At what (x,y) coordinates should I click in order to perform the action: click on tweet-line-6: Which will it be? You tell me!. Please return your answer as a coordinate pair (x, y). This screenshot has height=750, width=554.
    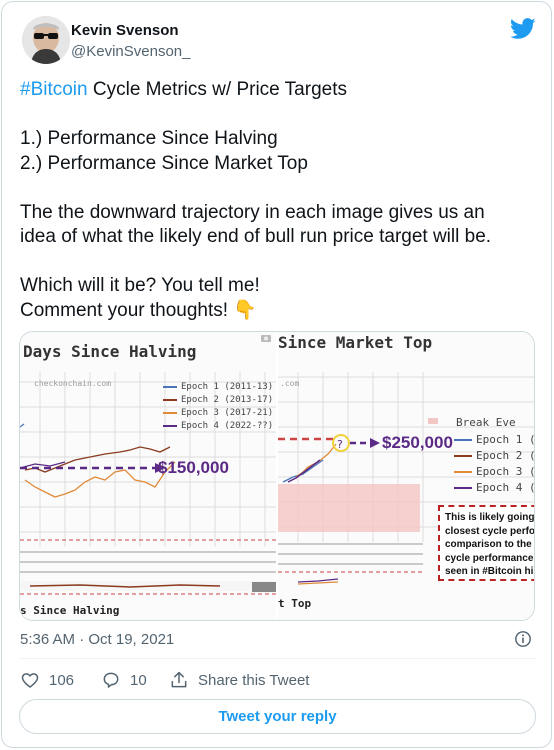
    Looking at the image, I should click on (140, 285).